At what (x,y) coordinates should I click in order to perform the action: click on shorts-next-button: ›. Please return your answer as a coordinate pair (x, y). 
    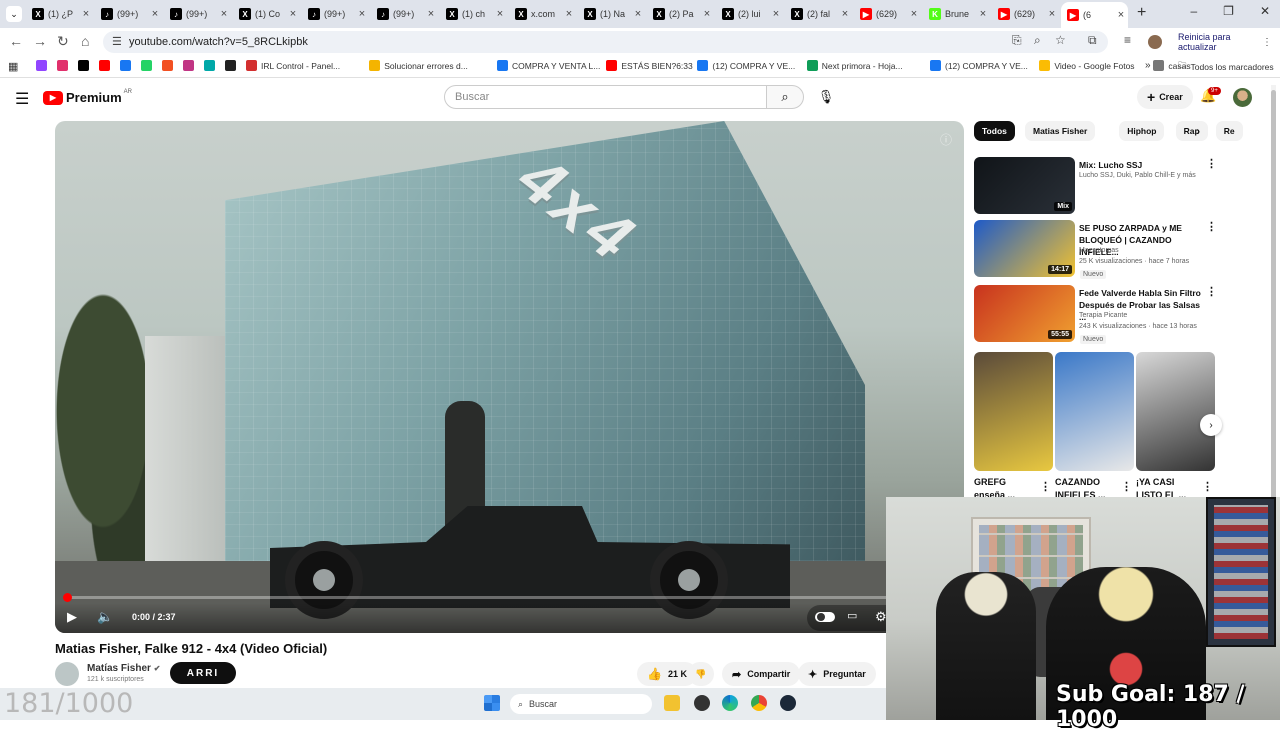
    Looking at the image, I should click on (1211, 425).